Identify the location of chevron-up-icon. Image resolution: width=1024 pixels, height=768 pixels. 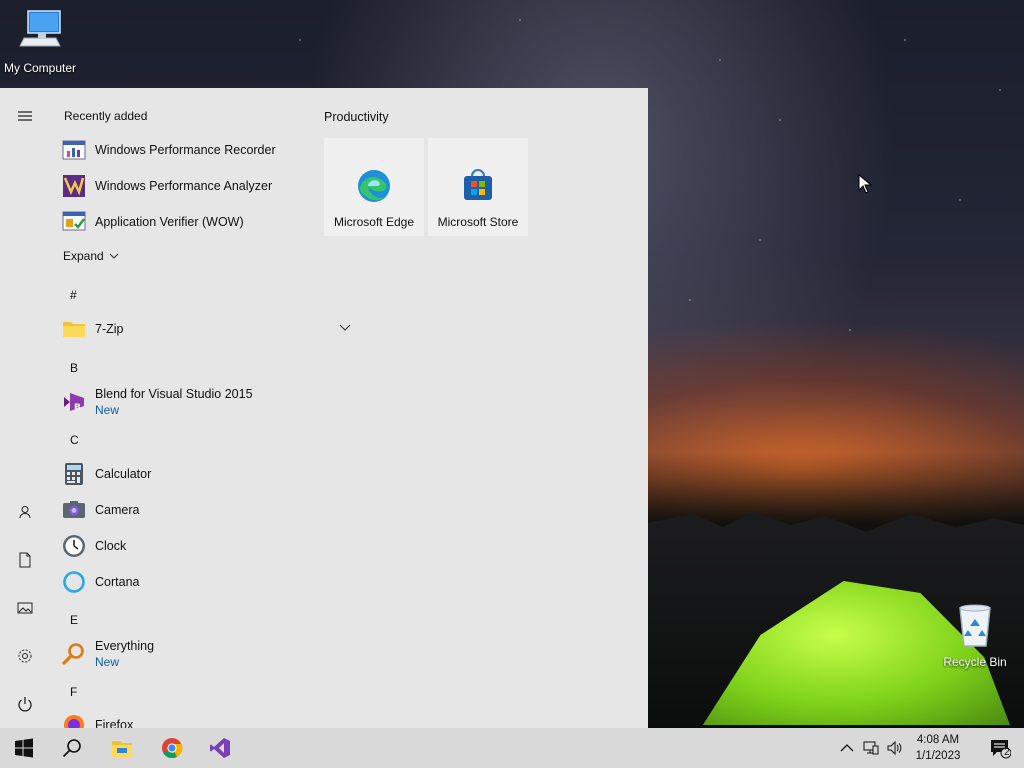
(847, 748).